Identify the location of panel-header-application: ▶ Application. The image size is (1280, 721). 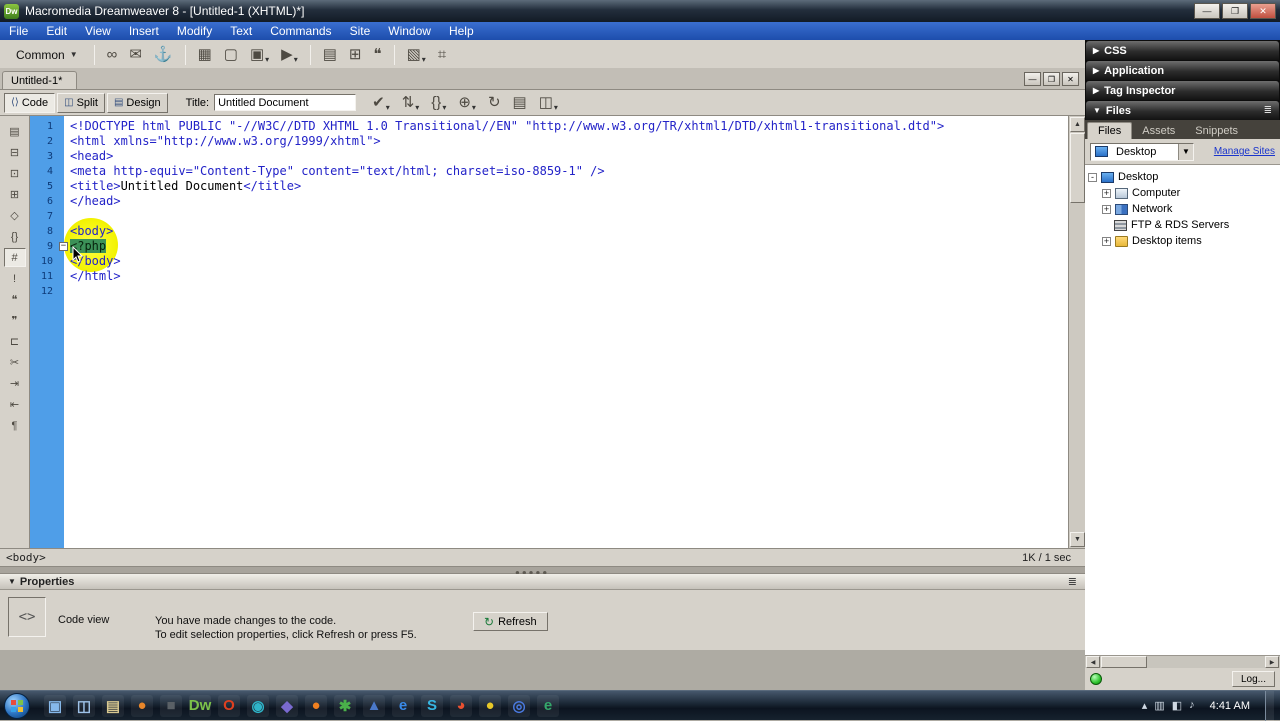
(1182, 70).